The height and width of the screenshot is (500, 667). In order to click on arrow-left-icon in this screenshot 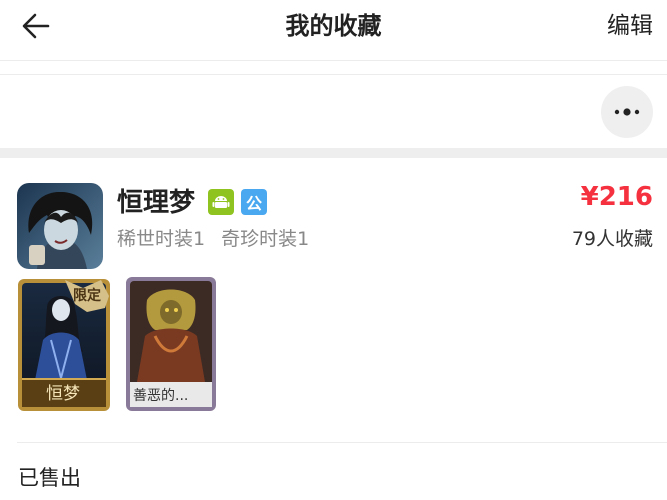, I will do `click(36, 26)`.